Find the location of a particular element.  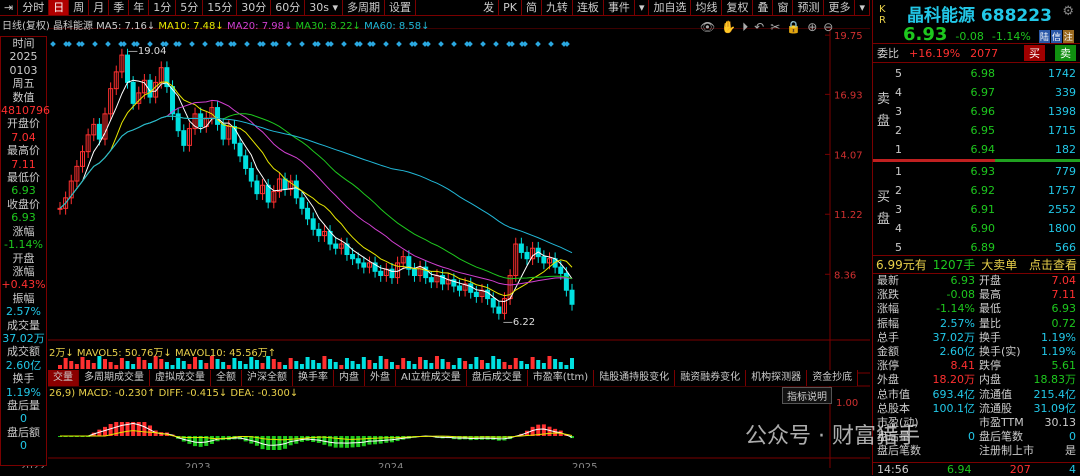

period-tab: 设置 is located at coordinates (400, 7).